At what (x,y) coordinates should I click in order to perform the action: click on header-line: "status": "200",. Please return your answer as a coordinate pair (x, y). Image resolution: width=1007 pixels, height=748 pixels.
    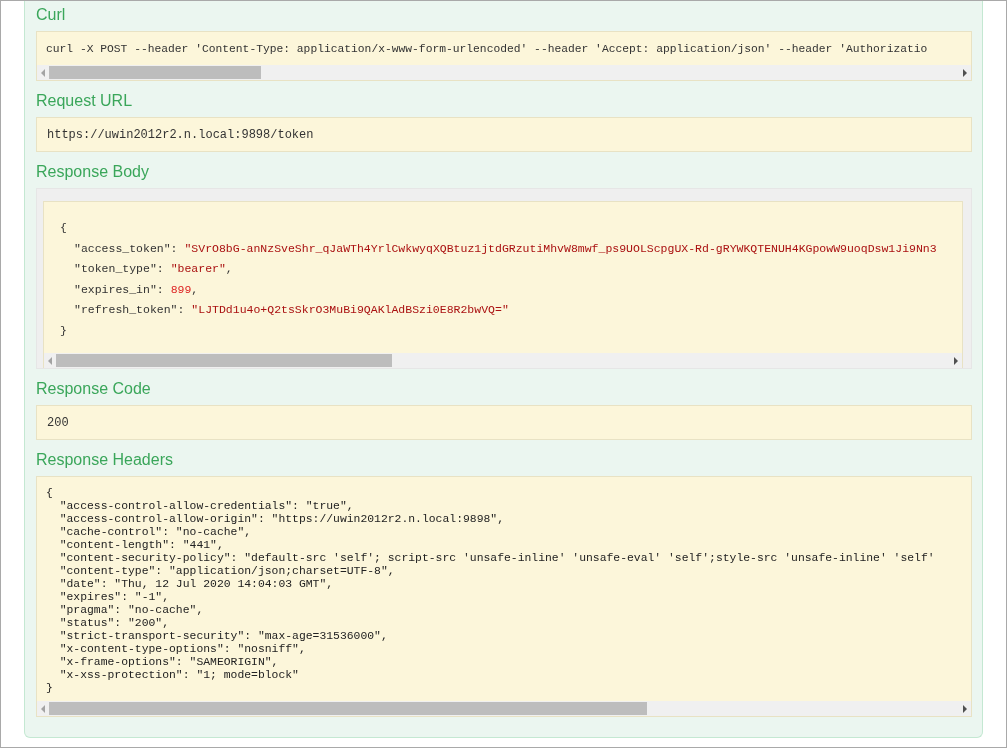
    Looking at the image, I should click on (114, 623).